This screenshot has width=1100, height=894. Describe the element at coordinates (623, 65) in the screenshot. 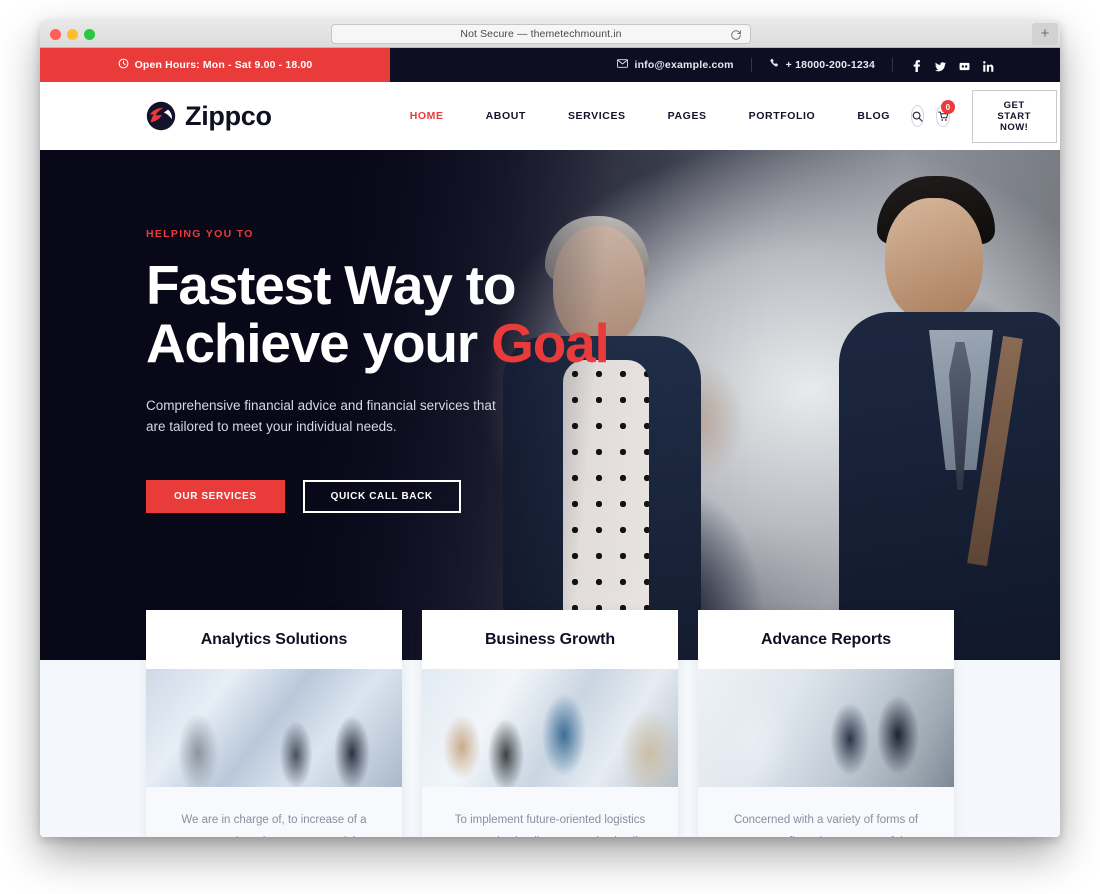

I see `envelope-icon` at that location.